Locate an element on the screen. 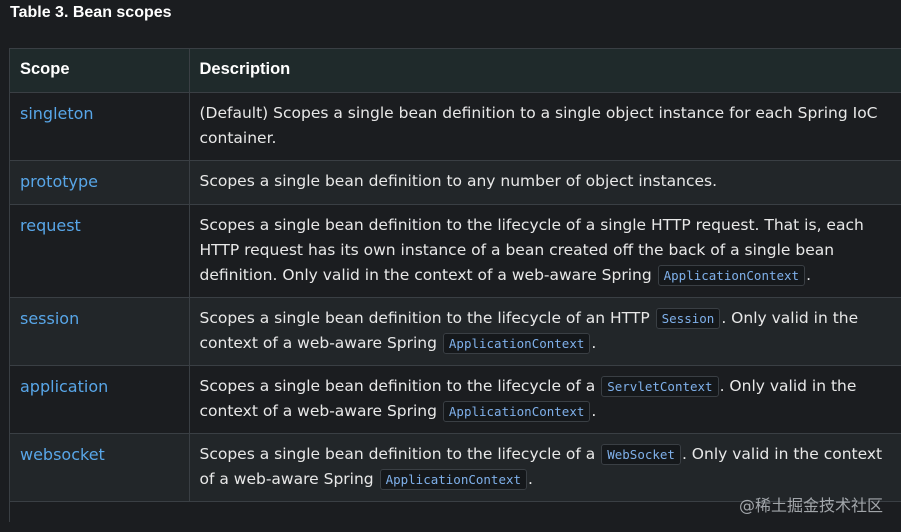 The height and width of the screenshot is (532, 901). inline-code: Session is located at coordinates (688, 318).